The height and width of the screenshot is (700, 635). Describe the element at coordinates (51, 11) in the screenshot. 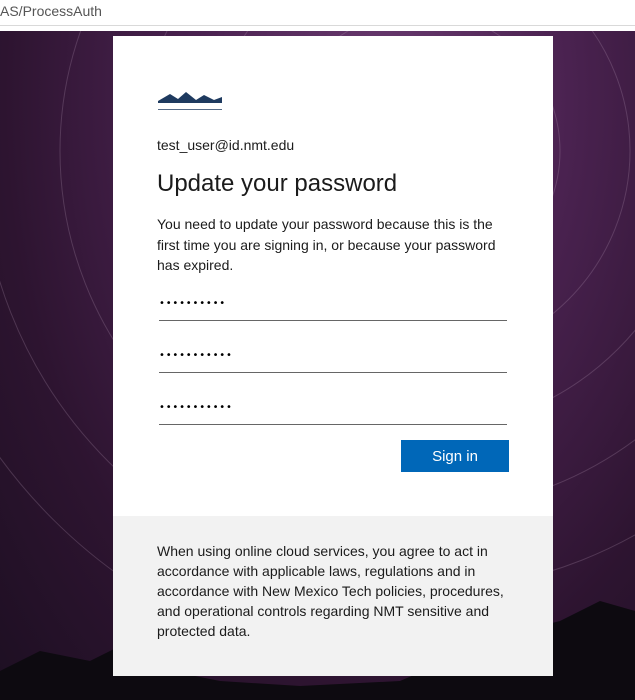

I see `url-text: AS/ProcessAuth` at that location.